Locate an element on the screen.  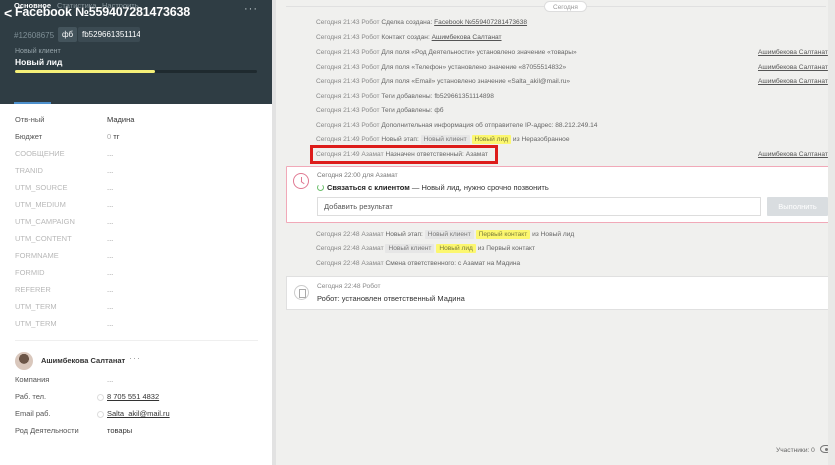
complete-task-button: Выполнить is located at coordinates (797, 206).